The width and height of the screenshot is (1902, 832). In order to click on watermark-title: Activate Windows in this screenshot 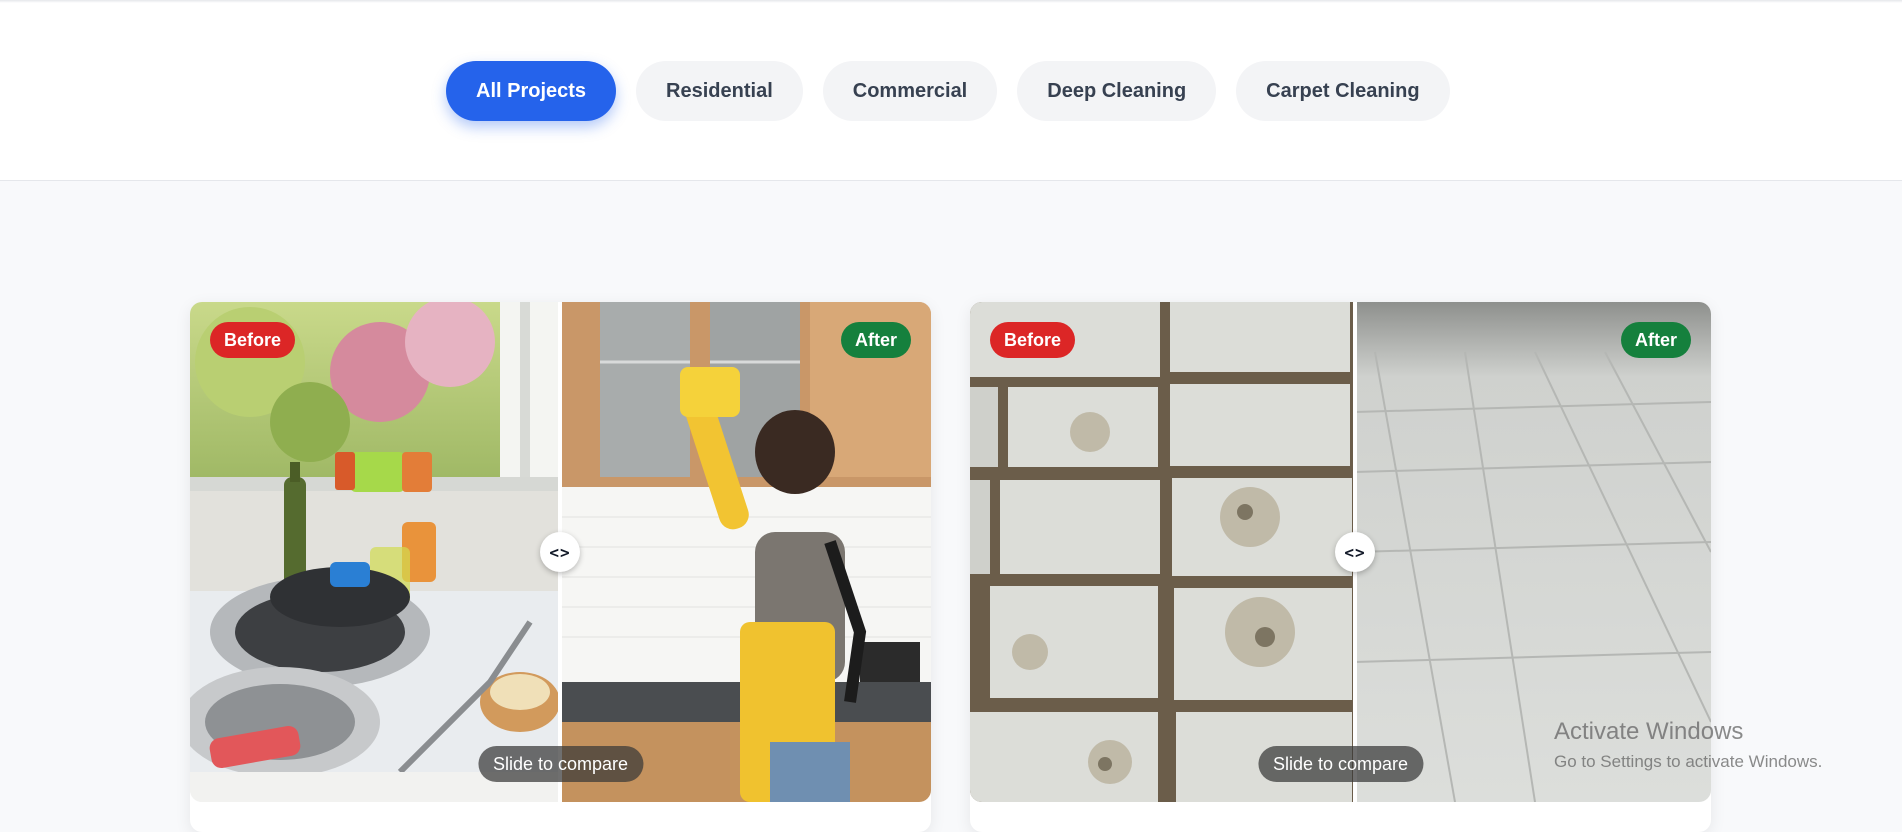, I will do `click(1649, 731)`.